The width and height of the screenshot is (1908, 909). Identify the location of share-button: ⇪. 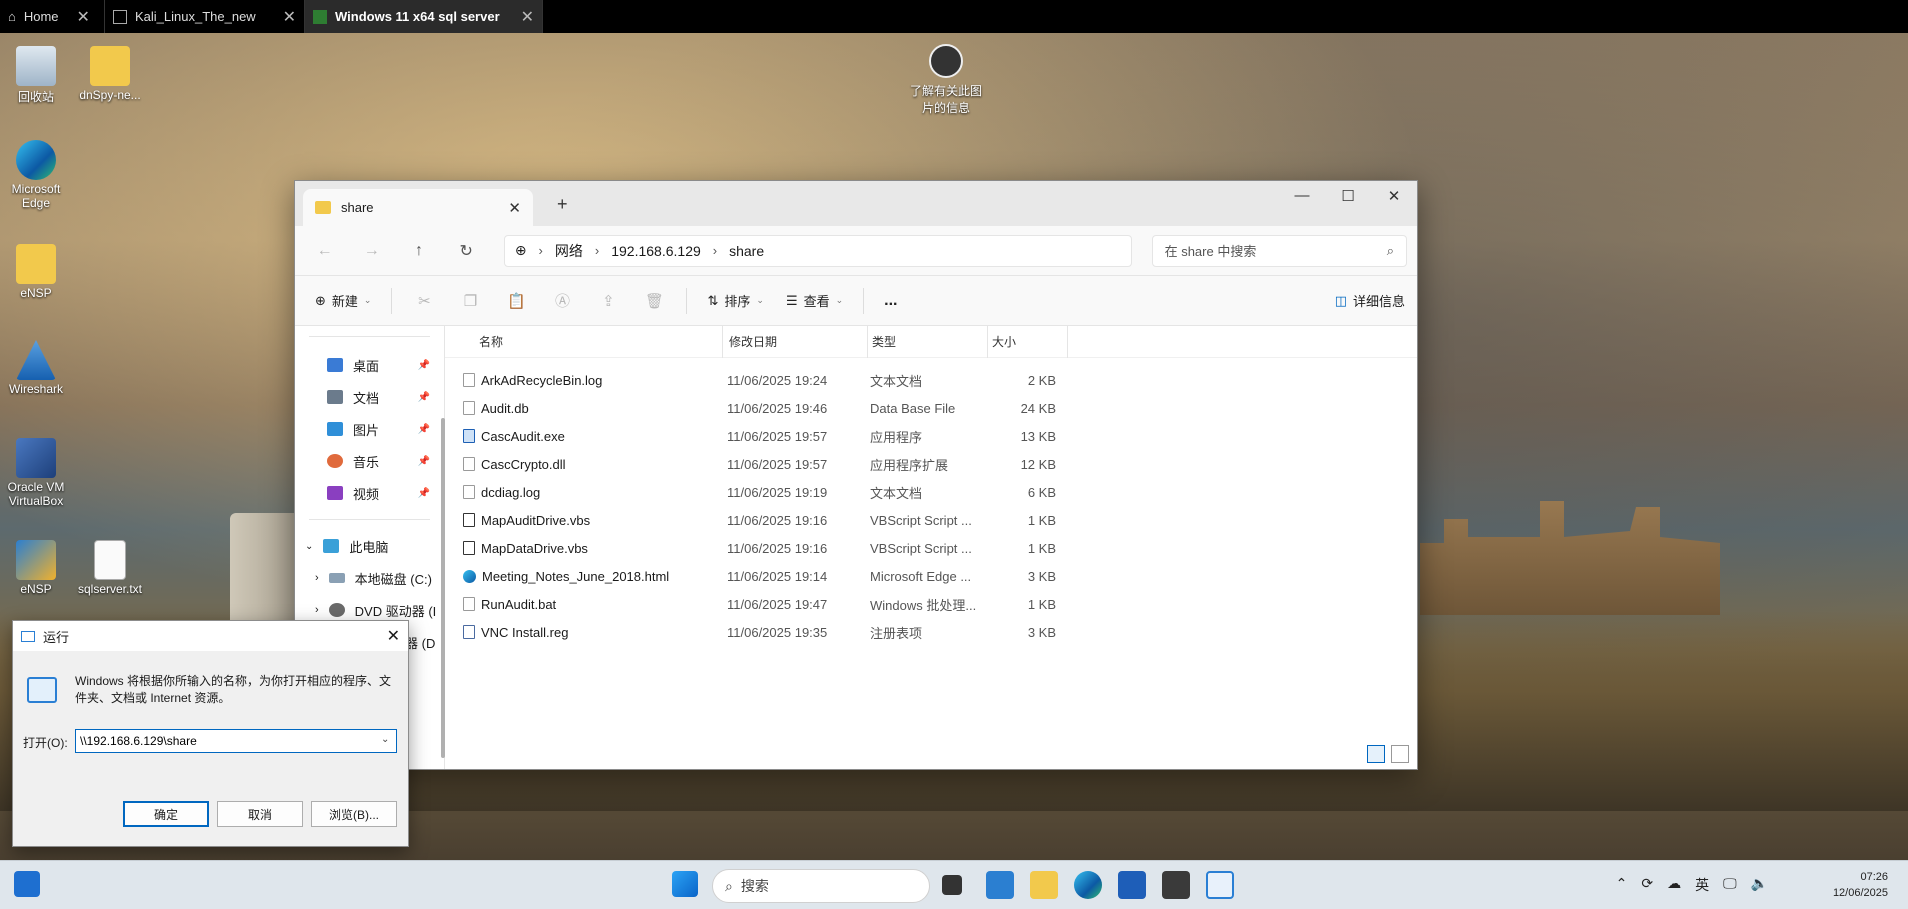
(608, 301).